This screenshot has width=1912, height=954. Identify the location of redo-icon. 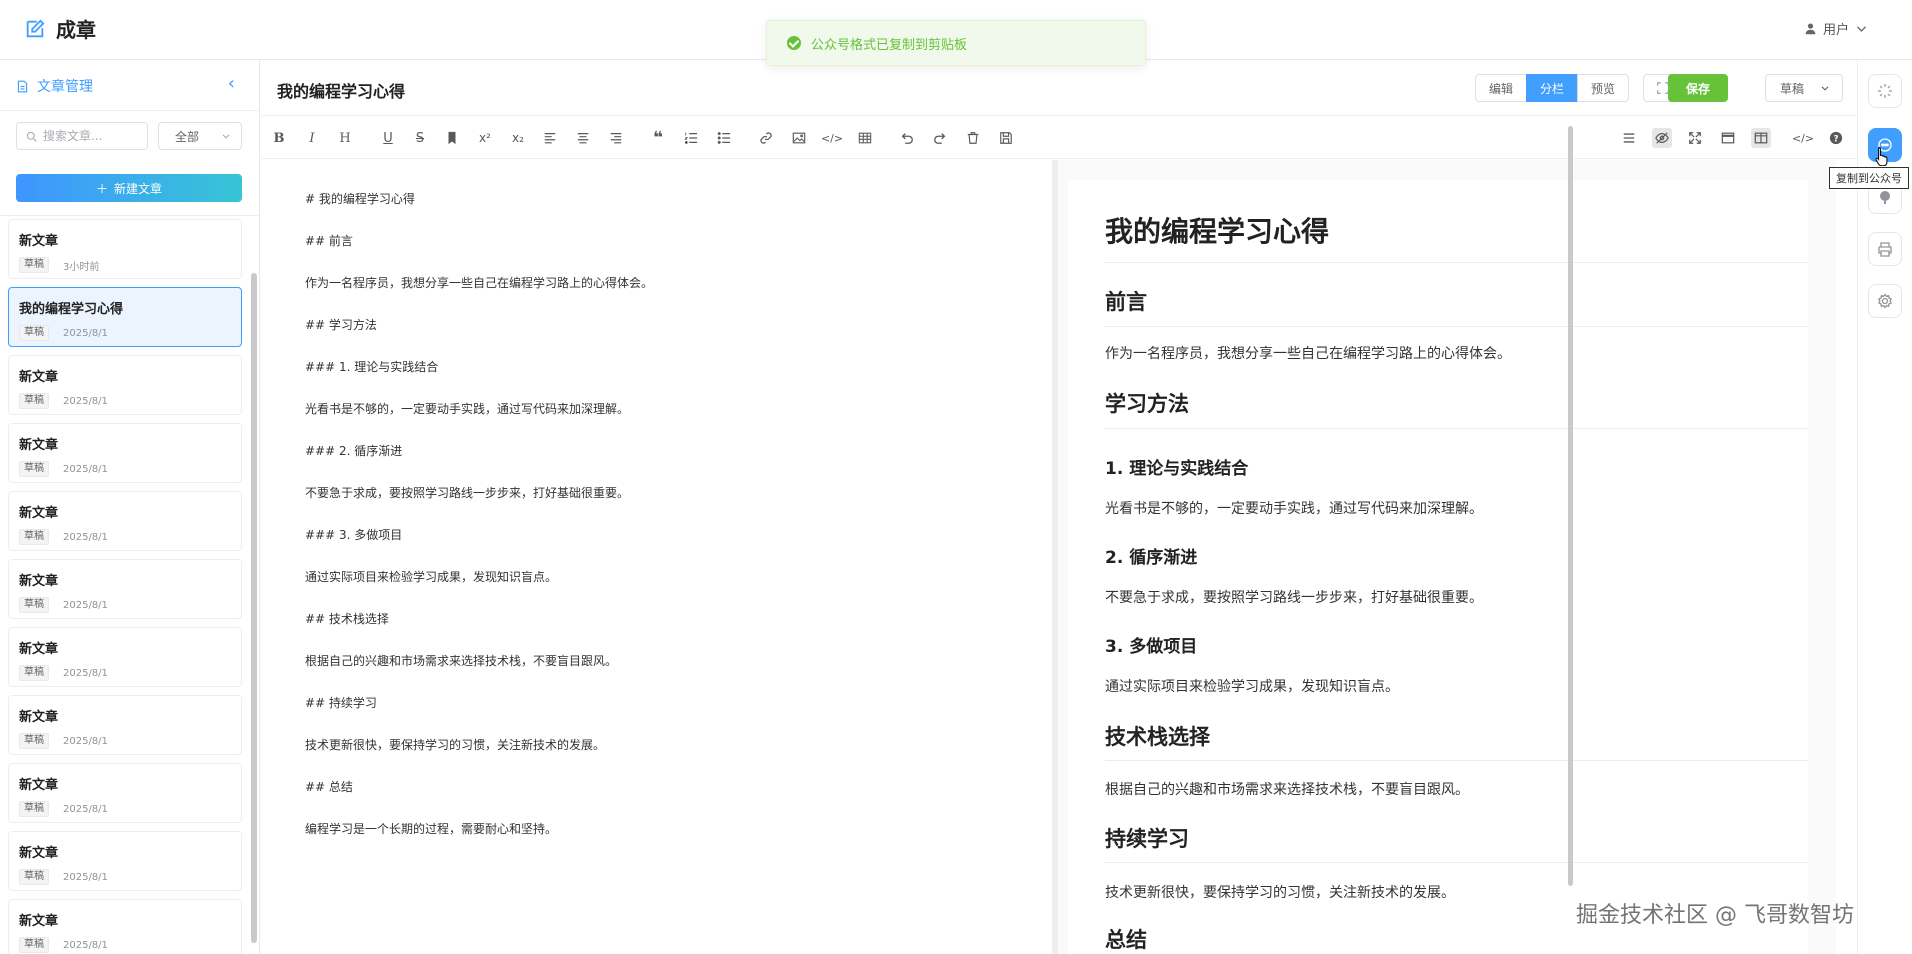
(940, 138).